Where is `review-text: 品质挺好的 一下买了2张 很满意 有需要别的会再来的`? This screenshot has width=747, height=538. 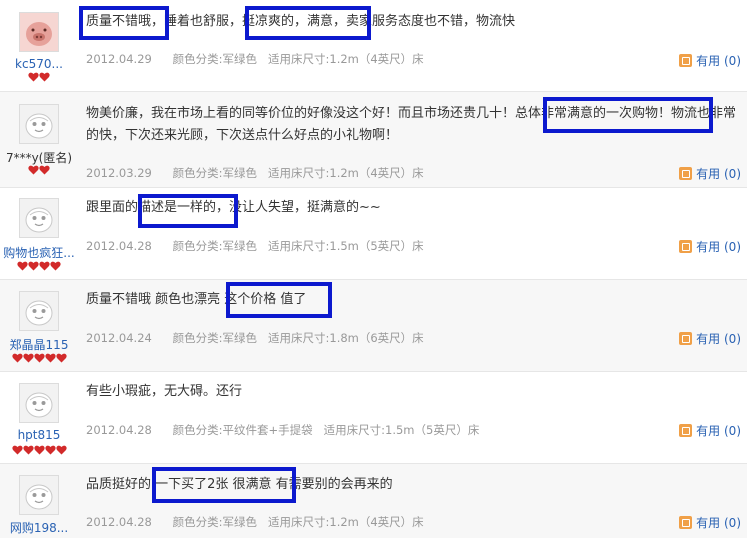 review-text: 品质挺好的 一下买了2张 很满意 有需要别的会再来的 is located at coordinates (239, 484).